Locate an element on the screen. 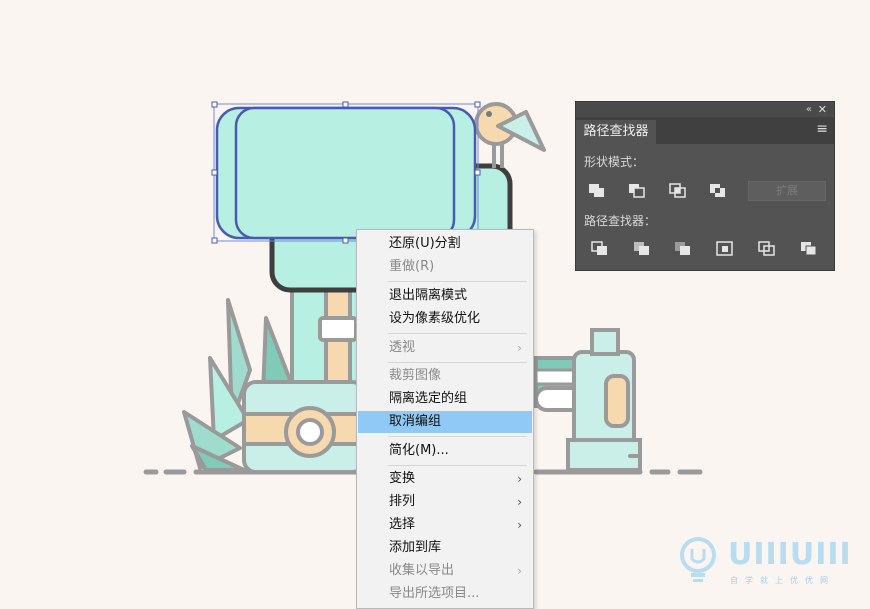 This screenshot has width=870, height=609. unite-icon is located at coordinates (596, 190).